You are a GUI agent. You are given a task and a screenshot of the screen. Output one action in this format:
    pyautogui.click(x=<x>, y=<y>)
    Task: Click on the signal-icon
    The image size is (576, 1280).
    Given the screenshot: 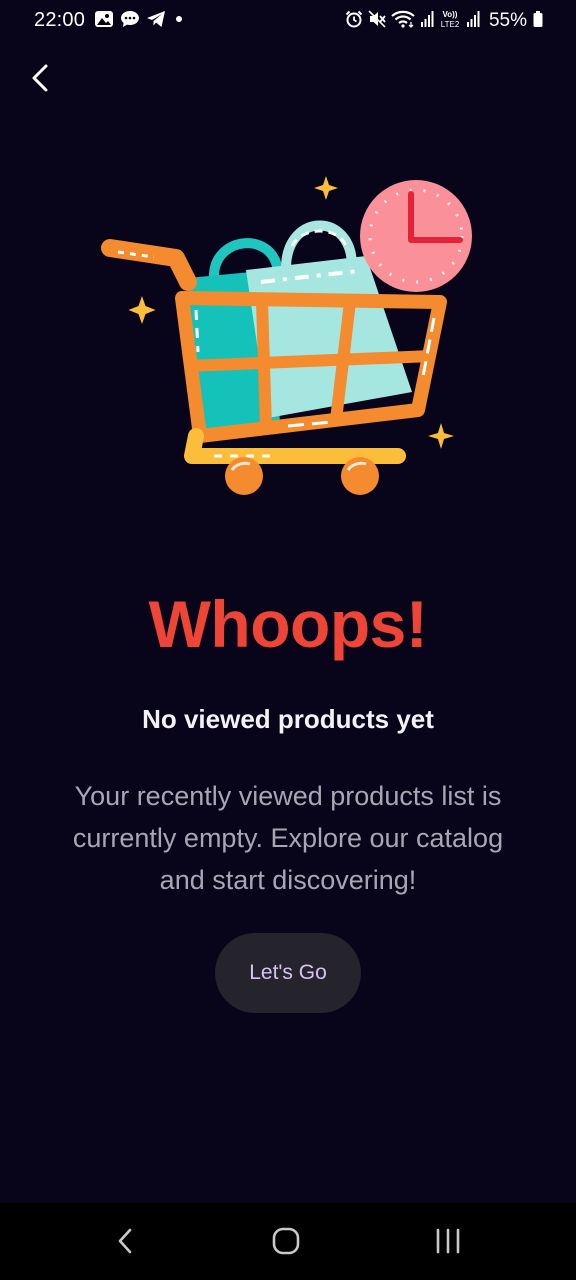 What is the action you would take?
    pyautogui.click(x=427, y=21)
    